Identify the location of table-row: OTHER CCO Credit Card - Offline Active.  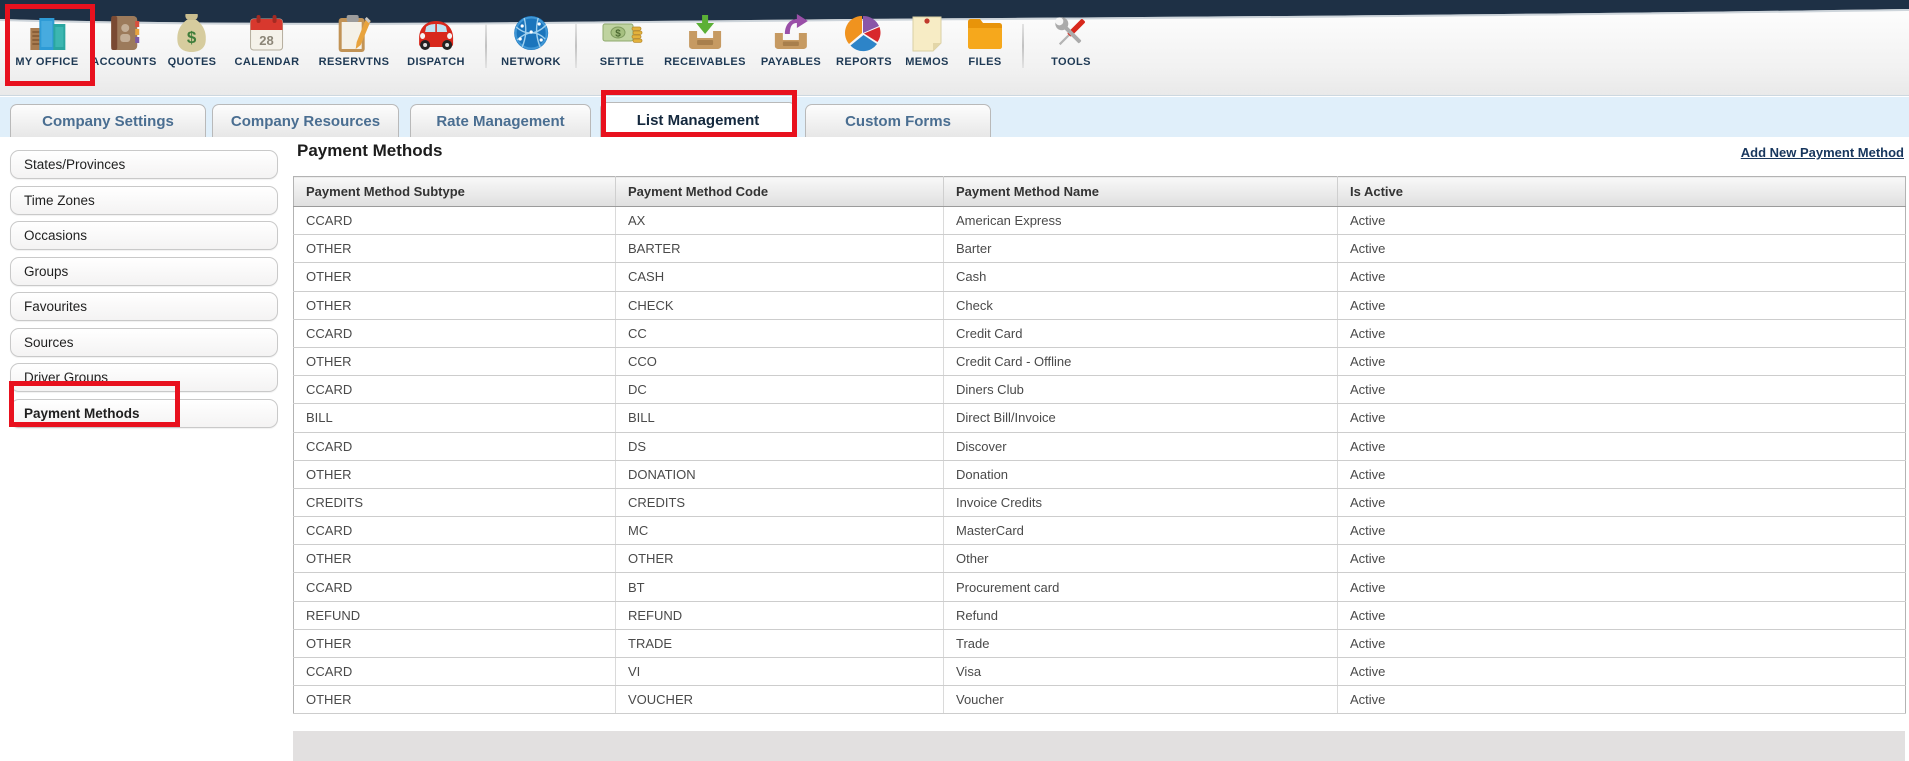
(1099, 362).